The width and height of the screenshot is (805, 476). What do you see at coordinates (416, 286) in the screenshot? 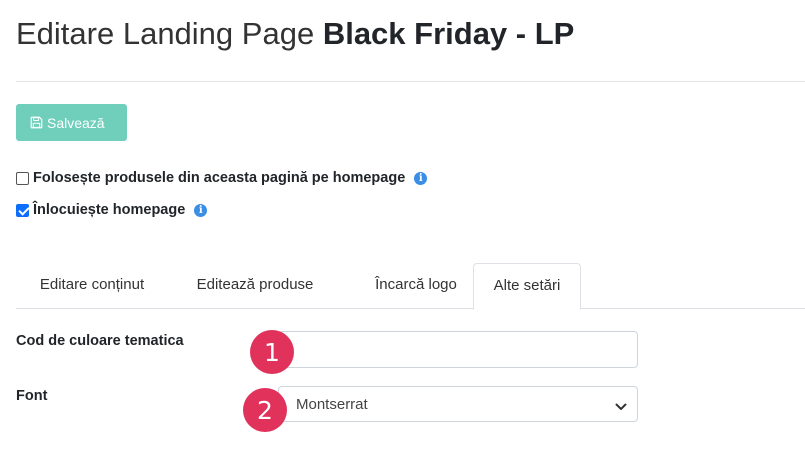
I see `tab-upload-logo: Încarcă logo` at bounding box center [416, 286].